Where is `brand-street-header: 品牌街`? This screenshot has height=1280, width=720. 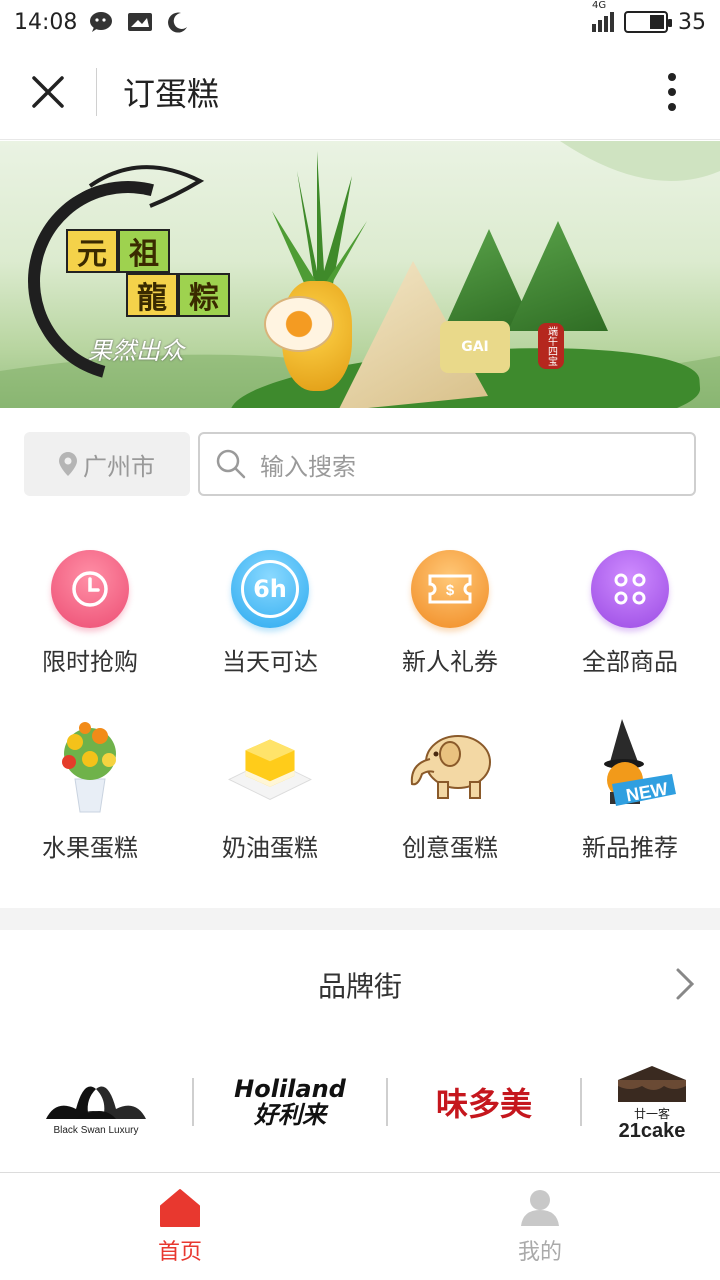
brand-street-header: 品牌街 is located at coordinates (360, 985).